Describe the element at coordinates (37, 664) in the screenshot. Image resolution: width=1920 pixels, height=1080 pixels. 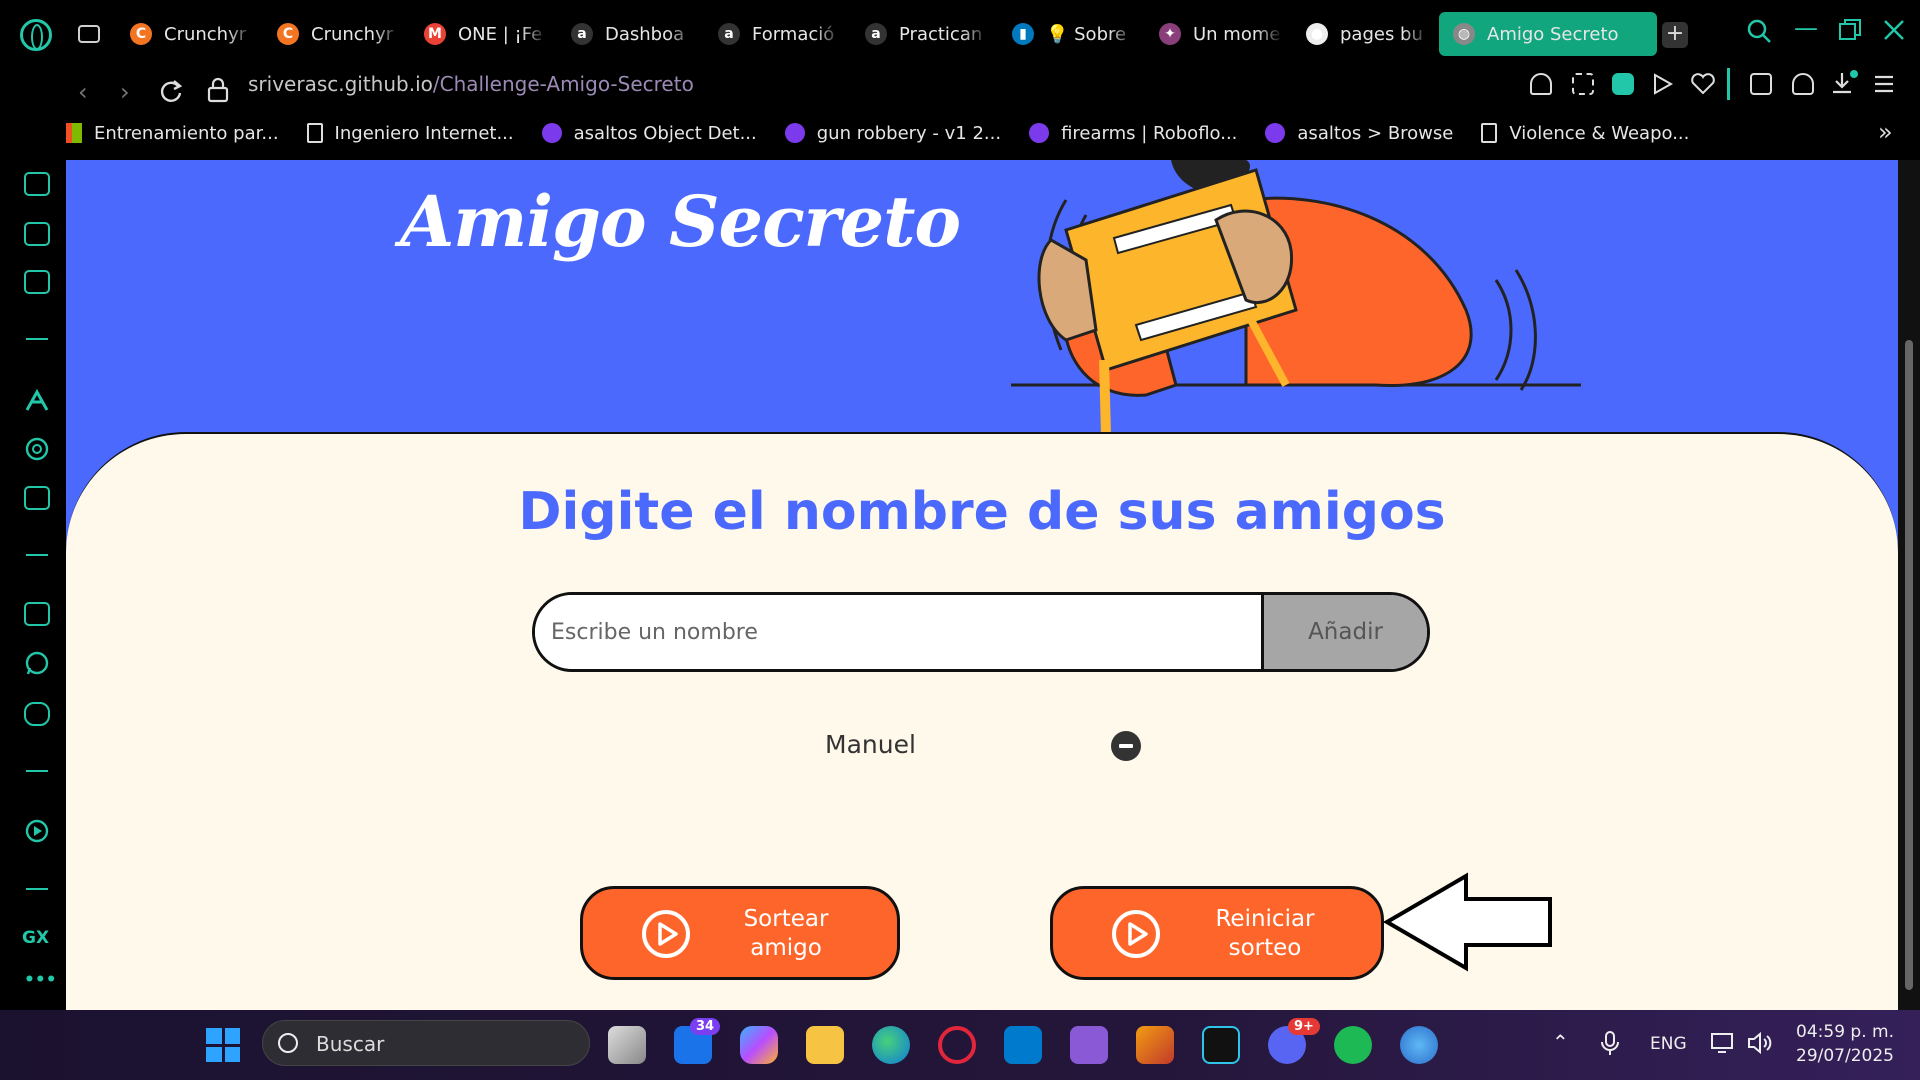
I see `sidebar-whatsapp-icon` at that location.